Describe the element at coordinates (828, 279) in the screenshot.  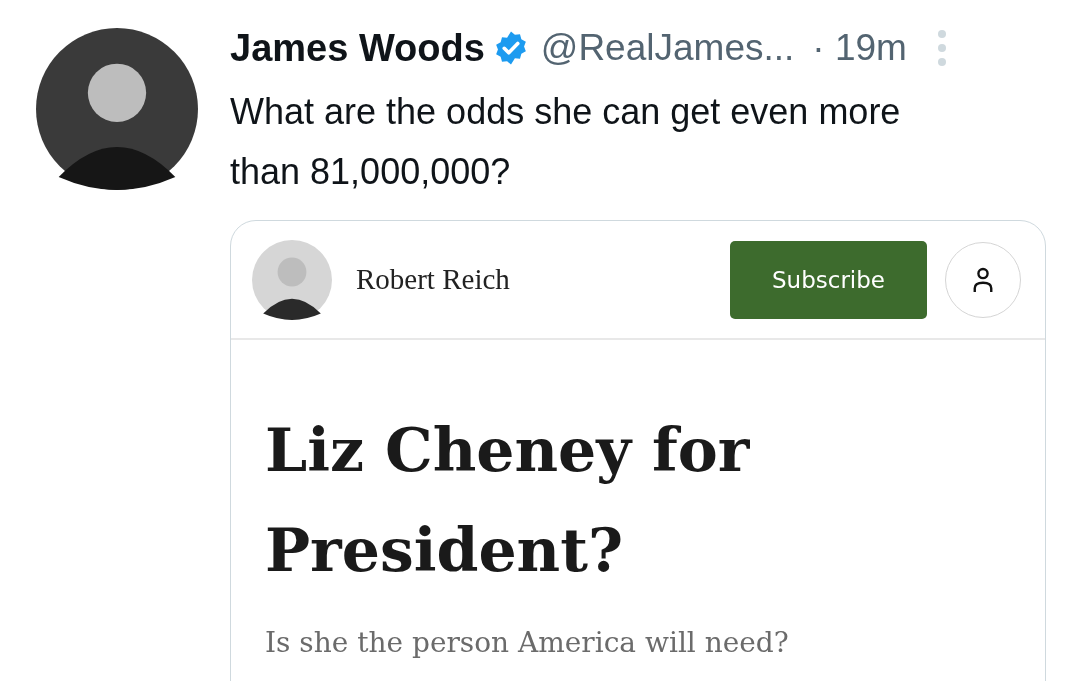
I see `subscribe-button: Subscribe` at that location.